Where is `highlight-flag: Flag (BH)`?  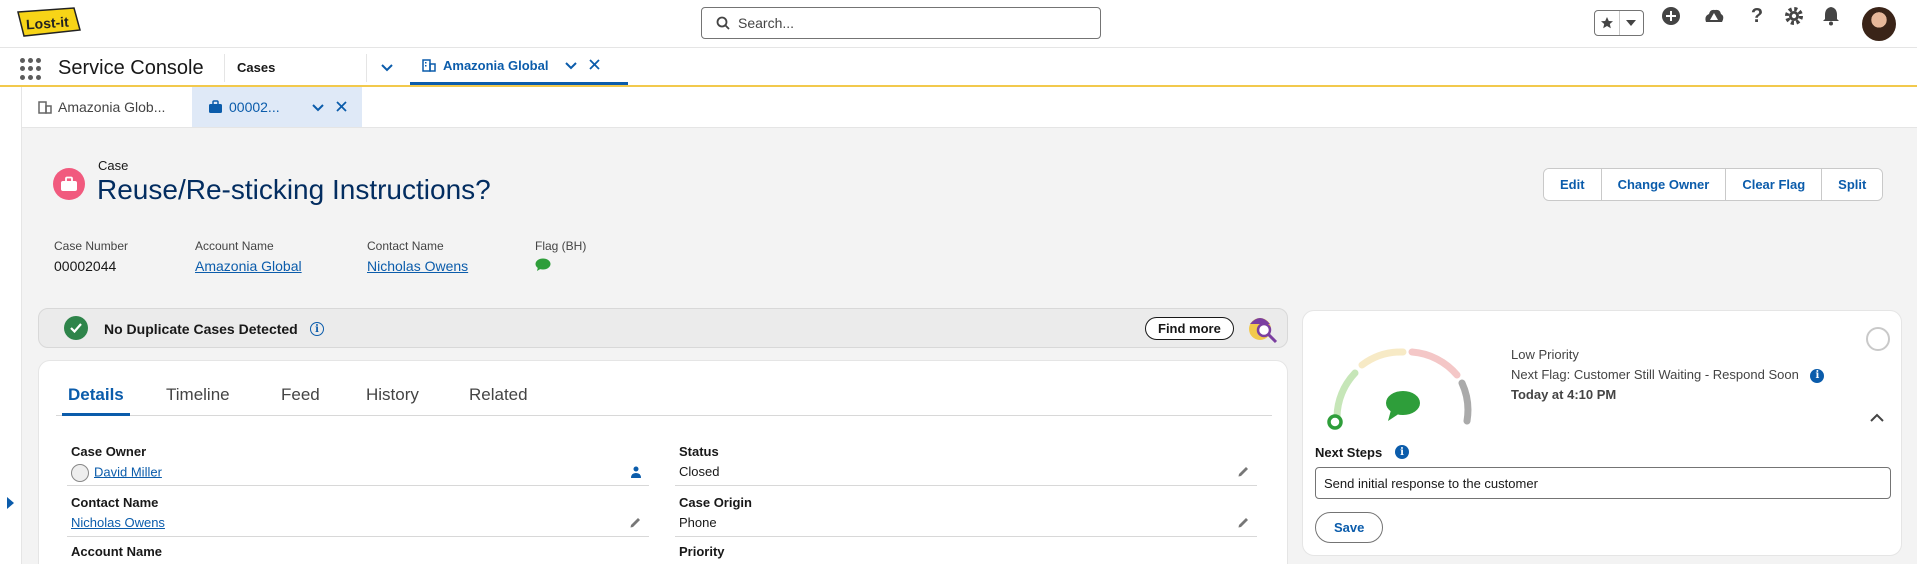
highlight-flag: Flag (BH) is located at coordinates (560, 257).